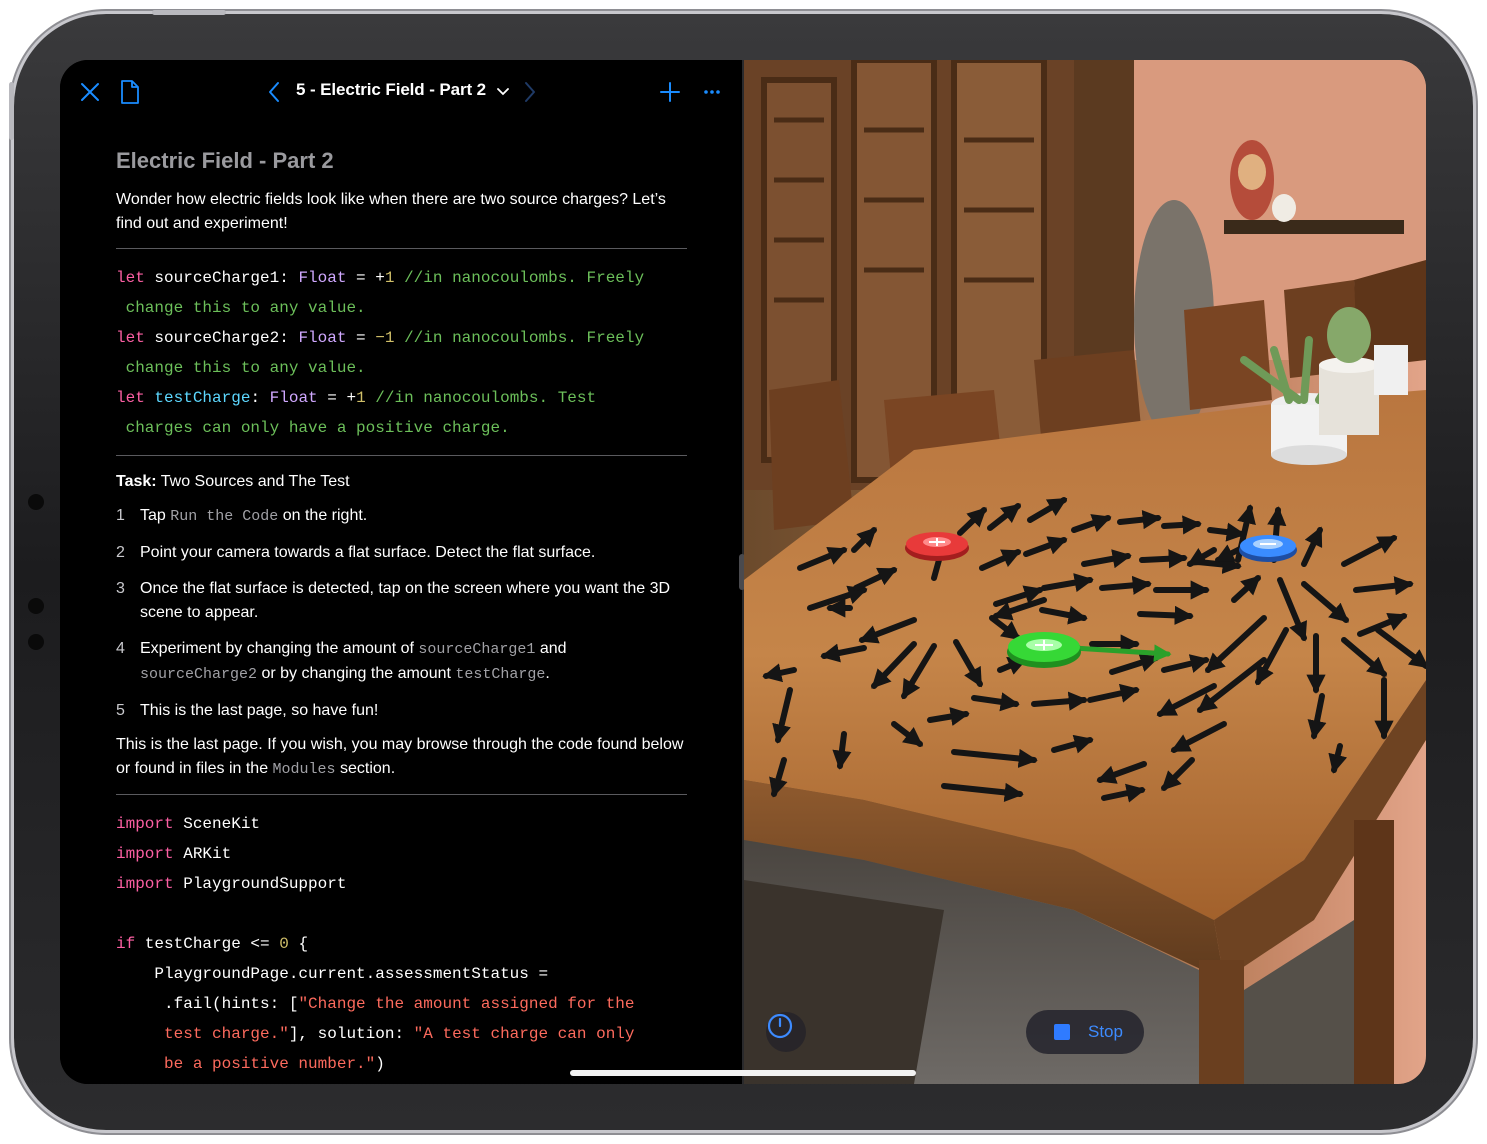 The image size is (1487, 1144). I want to click on code-string: be a positive number.", so click(246, 1064).